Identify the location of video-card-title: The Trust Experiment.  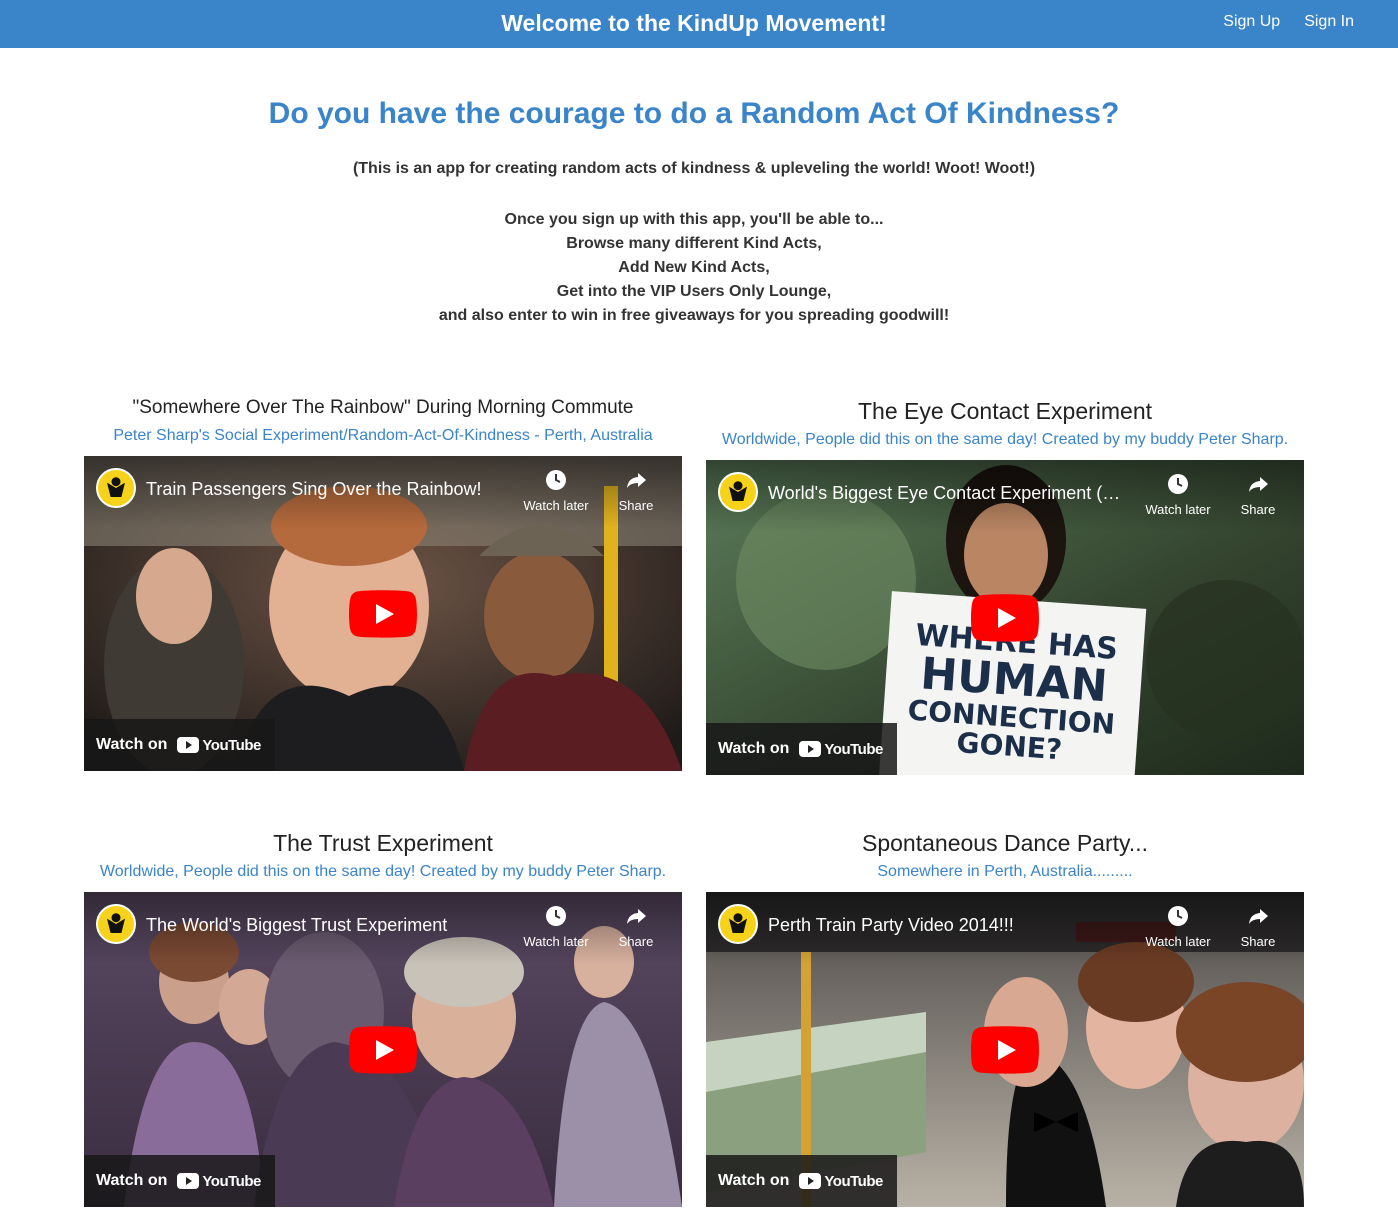
(383, 843).